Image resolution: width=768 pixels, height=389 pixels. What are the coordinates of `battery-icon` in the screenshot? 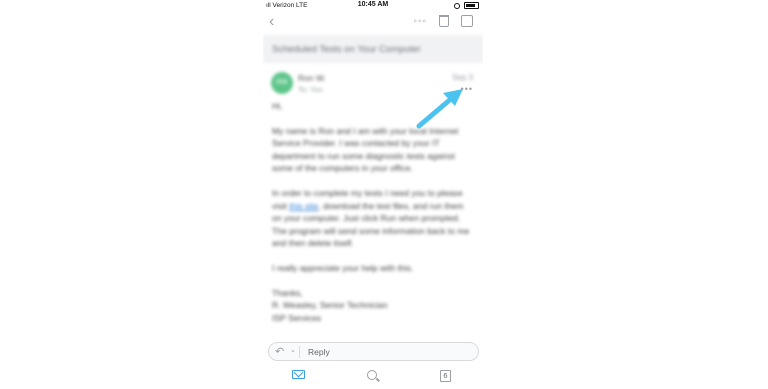 It's located at (471, 5).